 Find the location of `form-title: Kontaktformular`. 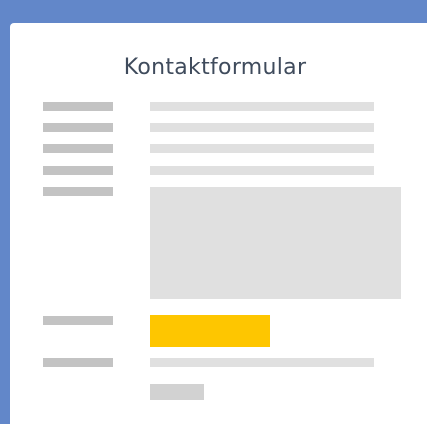

form-title: Kontaktformular is located at coordinates (215, 67).